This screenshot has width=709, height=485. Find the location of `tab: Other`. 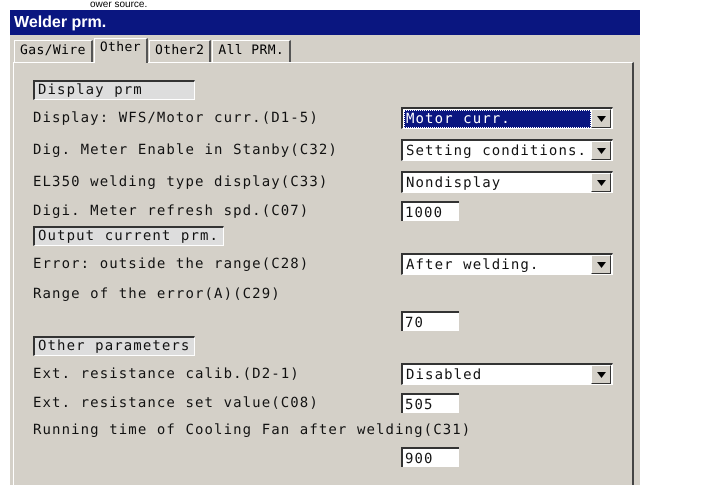

tab: Other is located at coordinates (121, 50).